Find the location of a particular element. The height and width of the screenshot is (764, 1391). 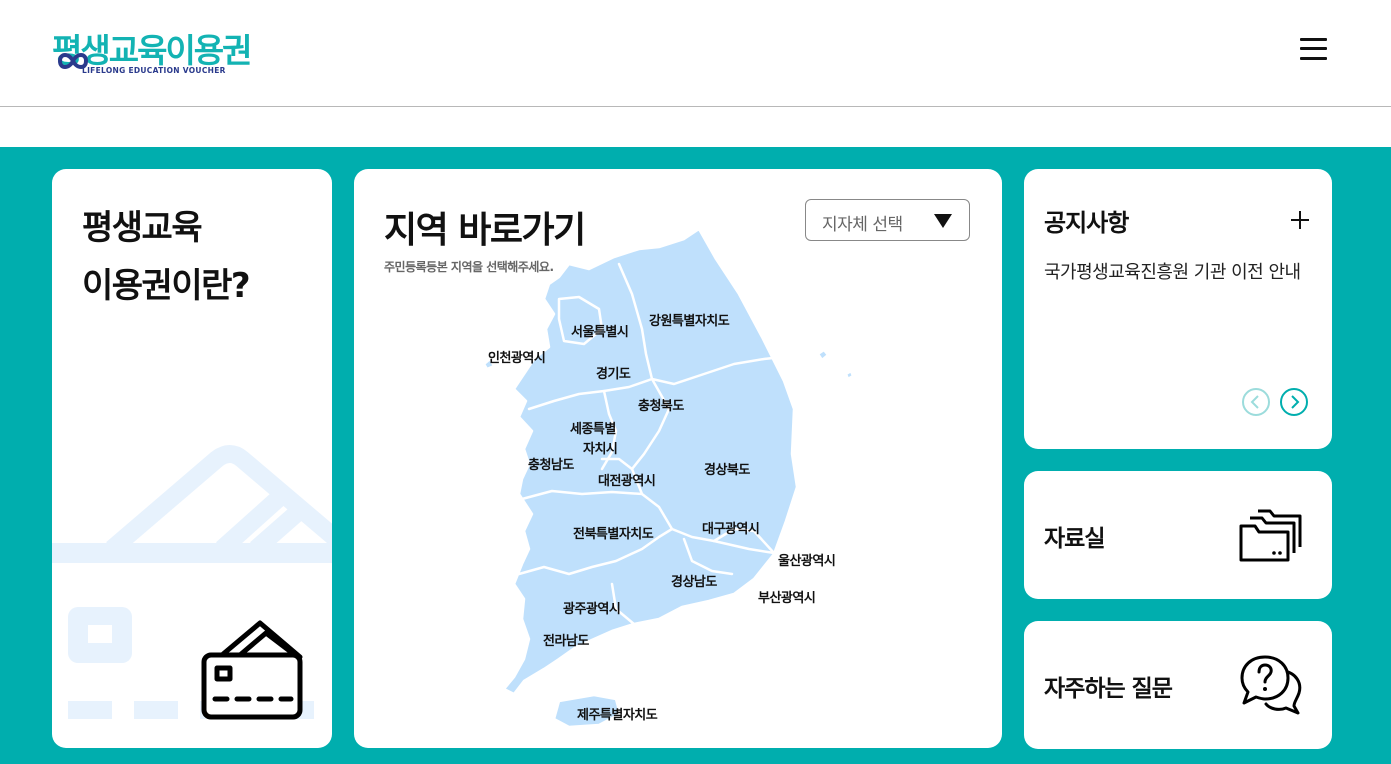

faq-card-title: 자주하는 질문 is located at coordinates (1108, 689).